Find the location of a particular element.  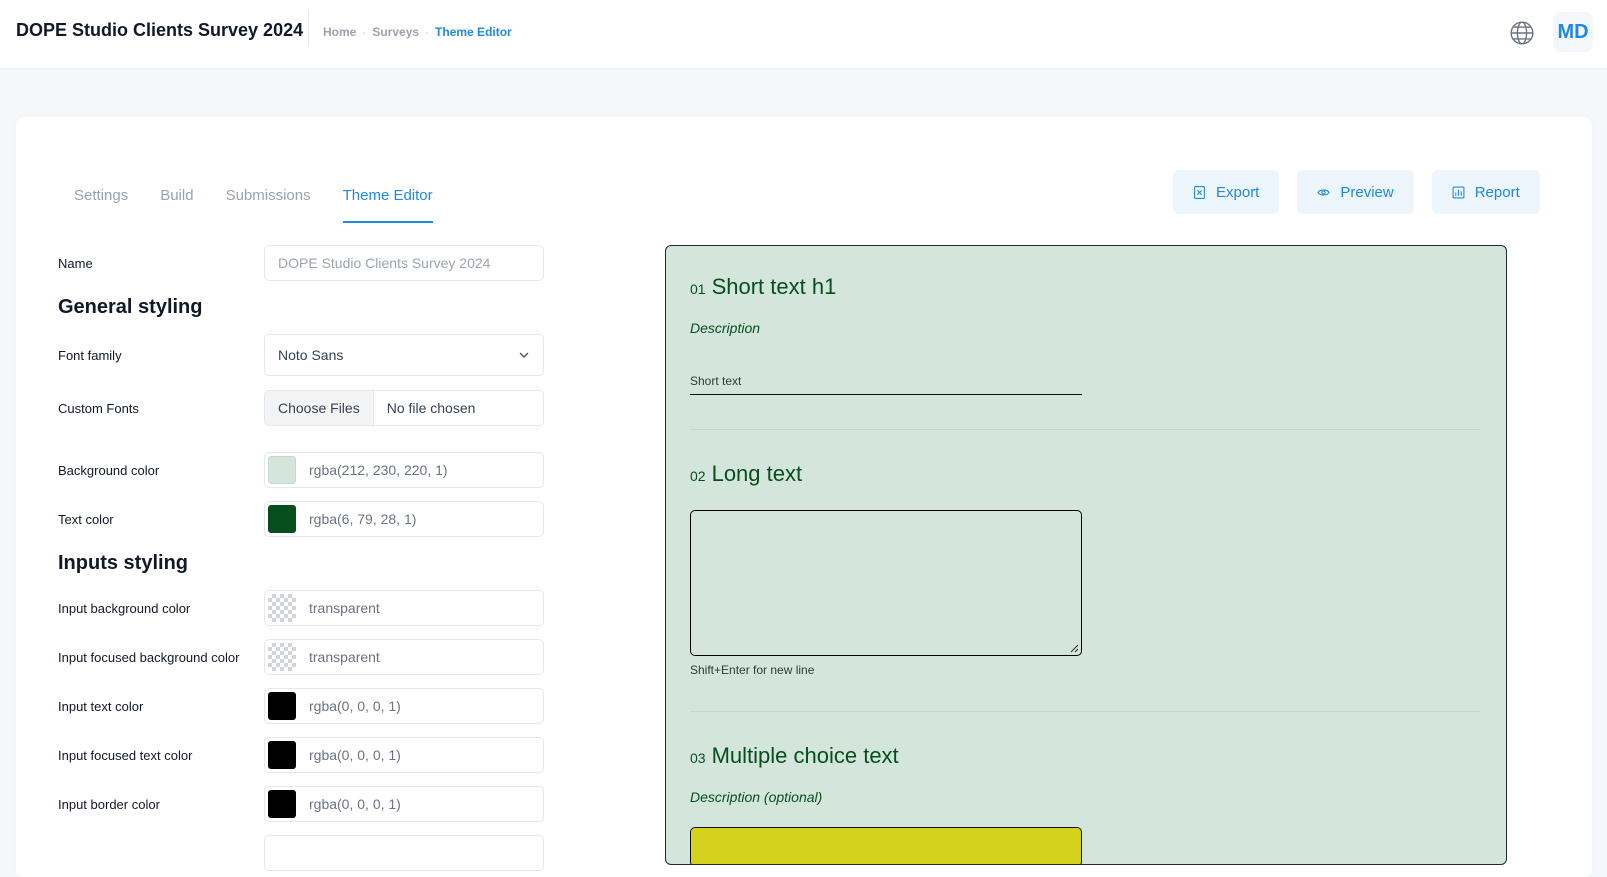

breadcrumb-current: Theme Editor is located at coordinates (473, 32).